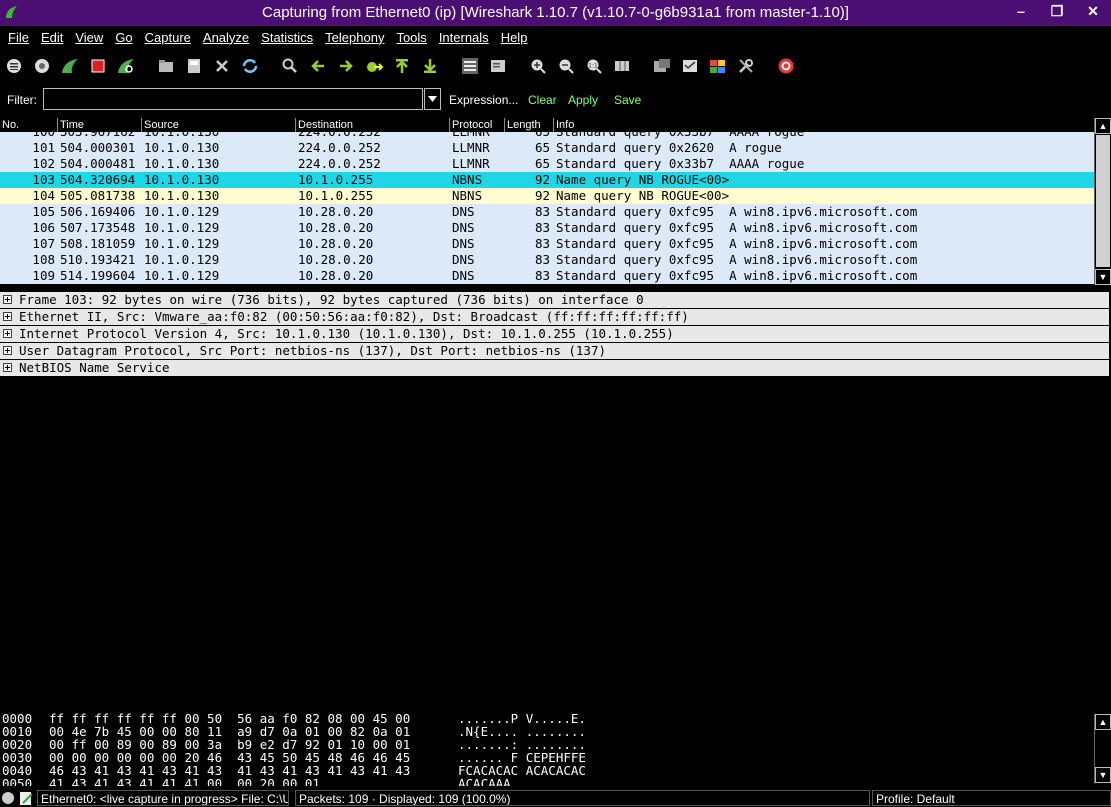 The width and height of the screenshot is (1111, 807). I want to click on main-toolbar: 1:1, so click(555, 66).